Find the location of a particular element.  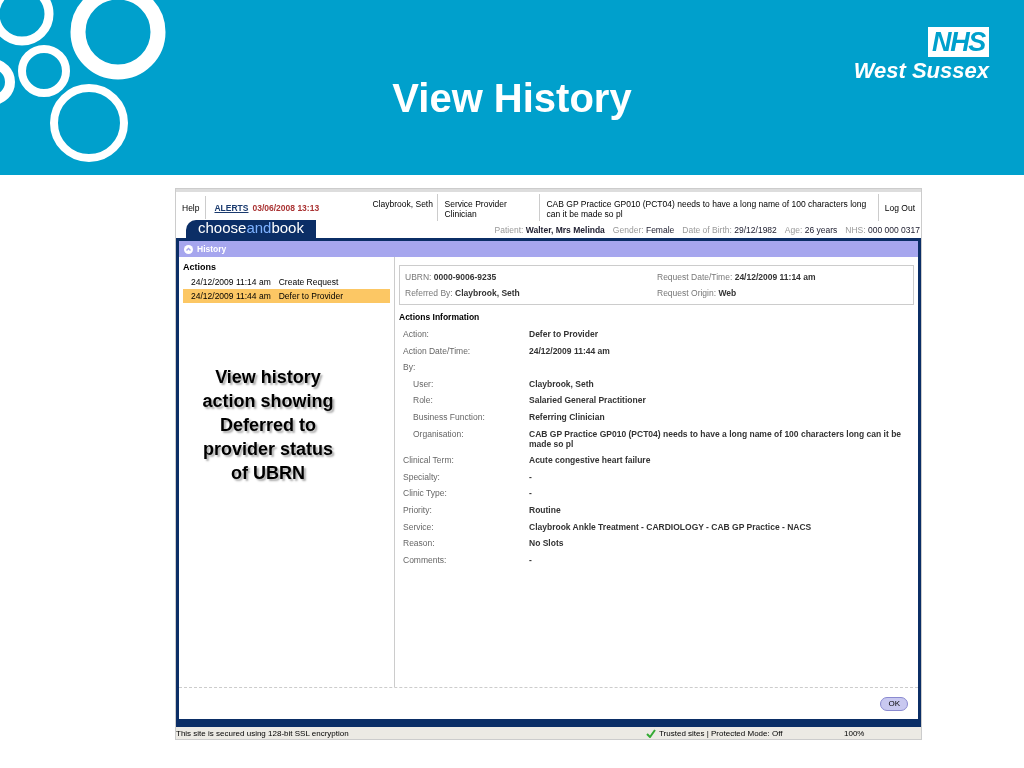

summary-field: Request Origin: Web is located at coordinates (782, 293).